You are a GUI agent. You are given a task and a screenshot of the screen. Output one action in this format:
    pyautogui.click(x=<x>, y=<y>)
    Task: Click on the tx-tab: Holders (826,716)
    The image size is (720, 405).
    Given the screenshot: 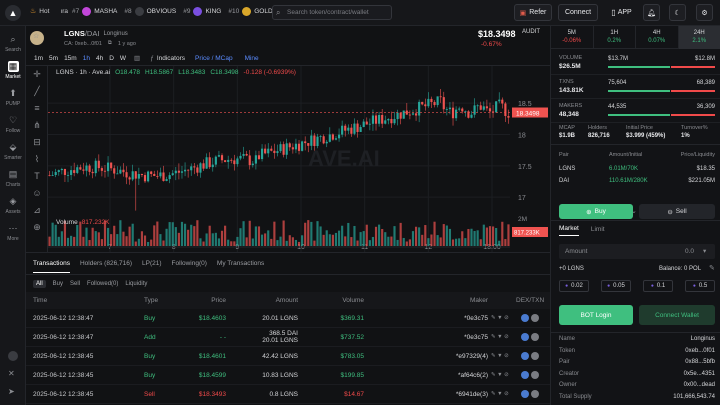 What is the action you would take?
    pyautogui.click(x=106, y=263)
    